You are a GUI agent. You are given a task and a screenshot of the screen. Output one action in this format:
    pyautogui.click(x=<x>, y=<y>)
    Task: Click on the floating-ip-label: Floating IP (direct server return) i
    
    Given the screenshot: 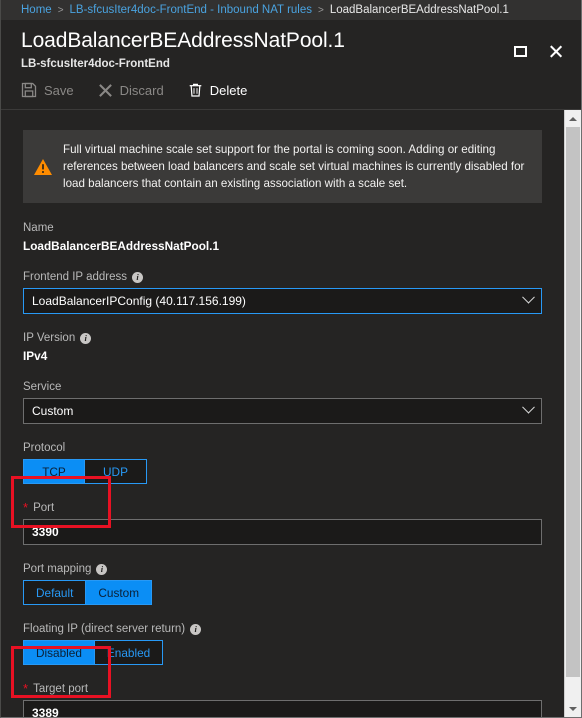 What is the action you would take?
    pyautogui.click(x=282, y=629)
    